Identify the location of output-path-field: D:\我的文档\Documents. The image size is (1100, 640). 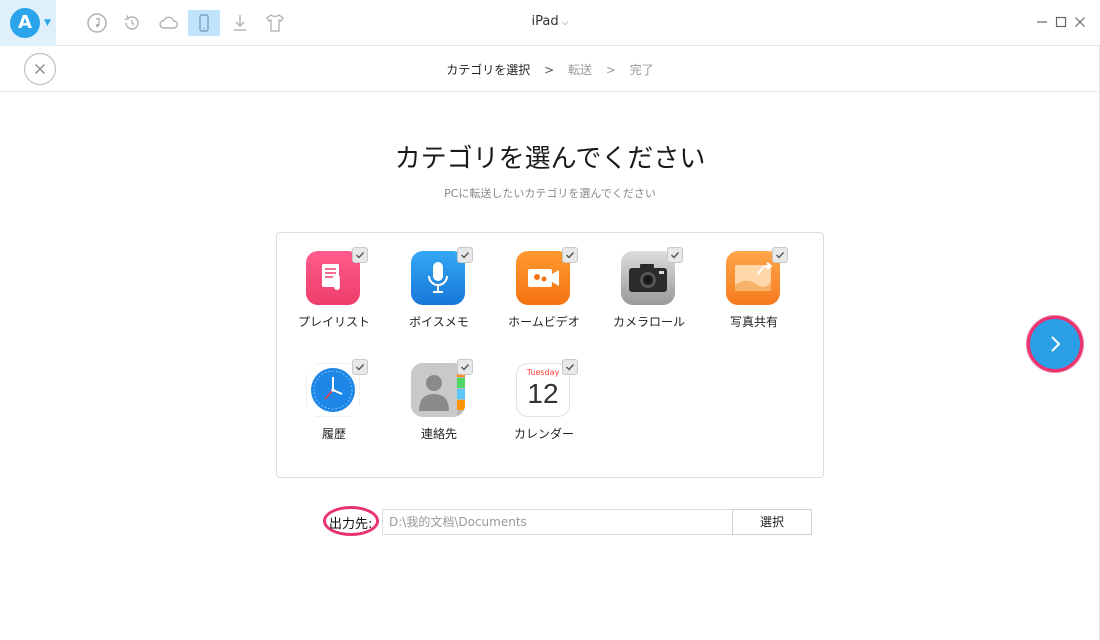
(557, 522).